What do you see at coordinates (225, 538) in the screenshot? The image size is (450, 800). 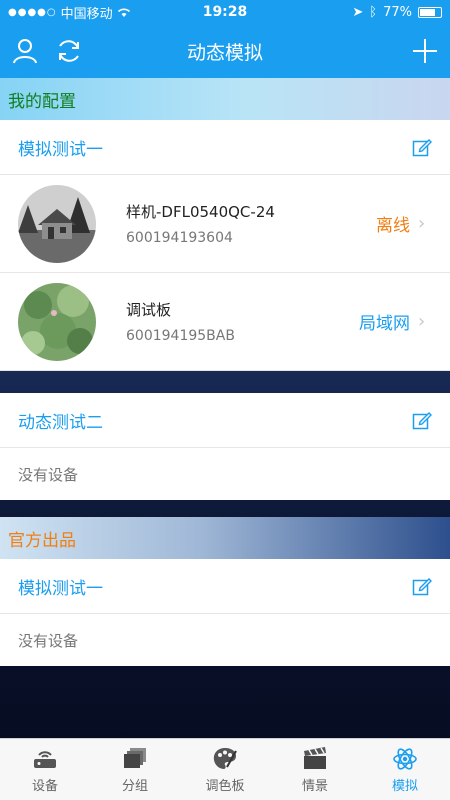 I see `section-header-official: 官方出品` at bounding box center [225, 538].